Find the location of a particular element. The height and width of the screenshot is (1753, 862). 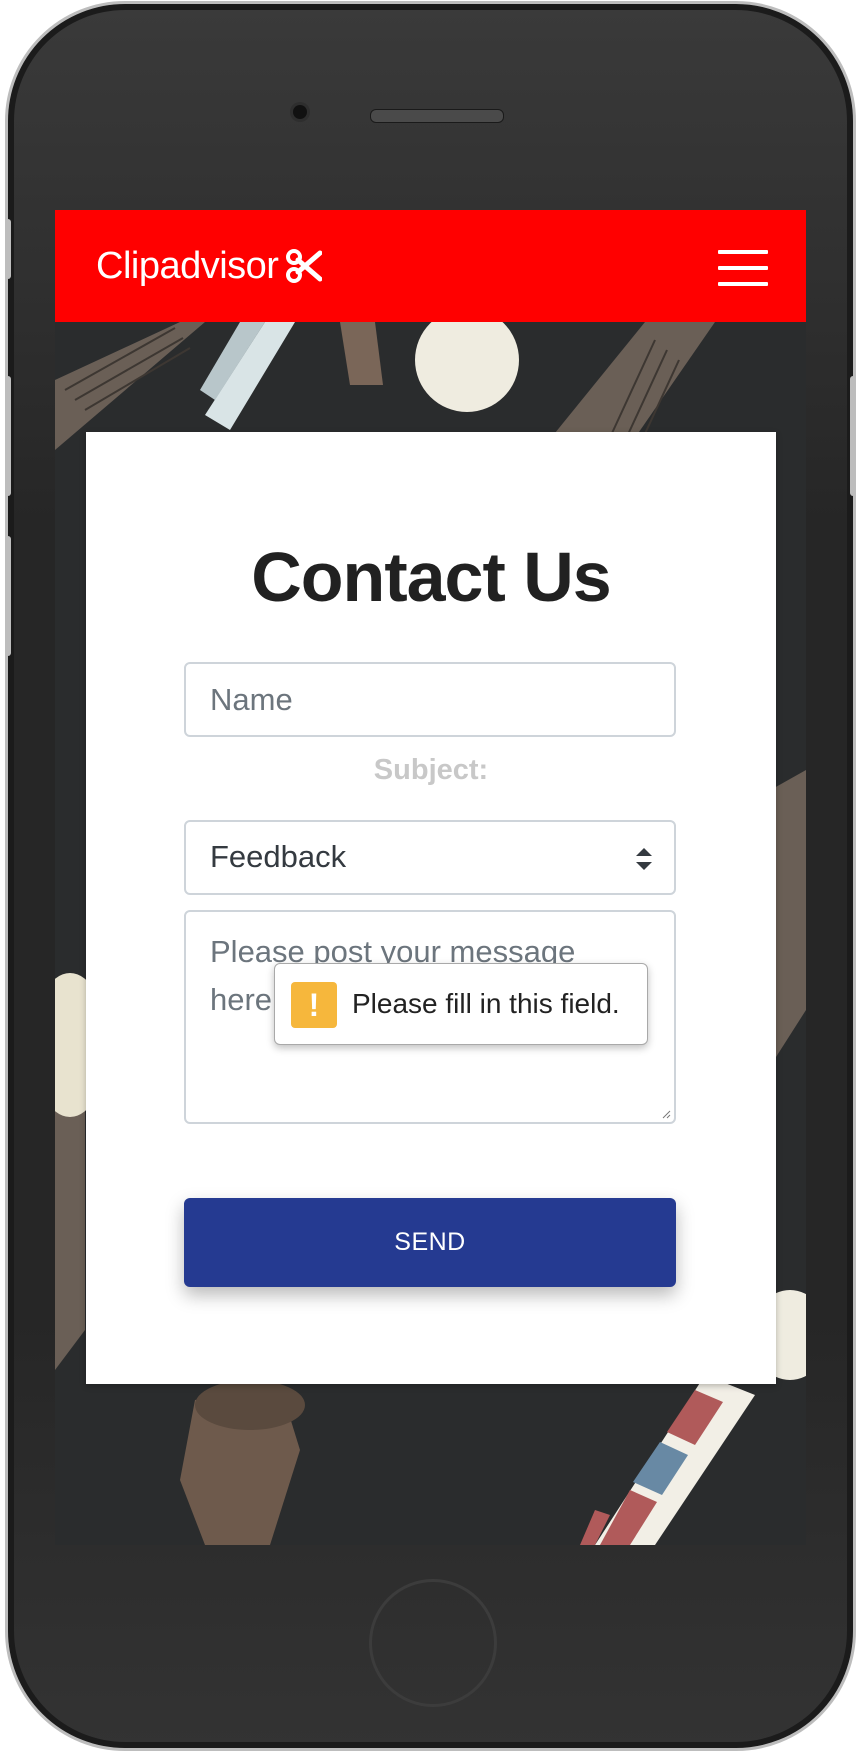

name-placeholder: Name is located at coordinates (251, 699).